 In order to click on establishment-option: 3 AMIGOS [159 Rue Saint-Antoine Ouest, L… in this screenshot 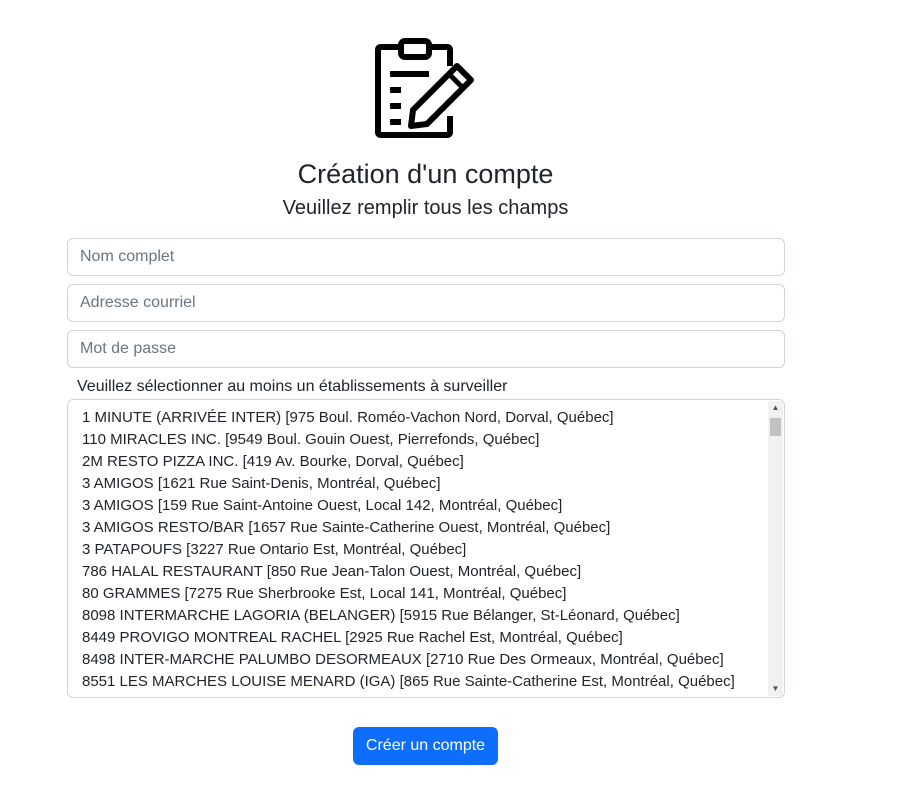, I will do `click(423, 506)`.